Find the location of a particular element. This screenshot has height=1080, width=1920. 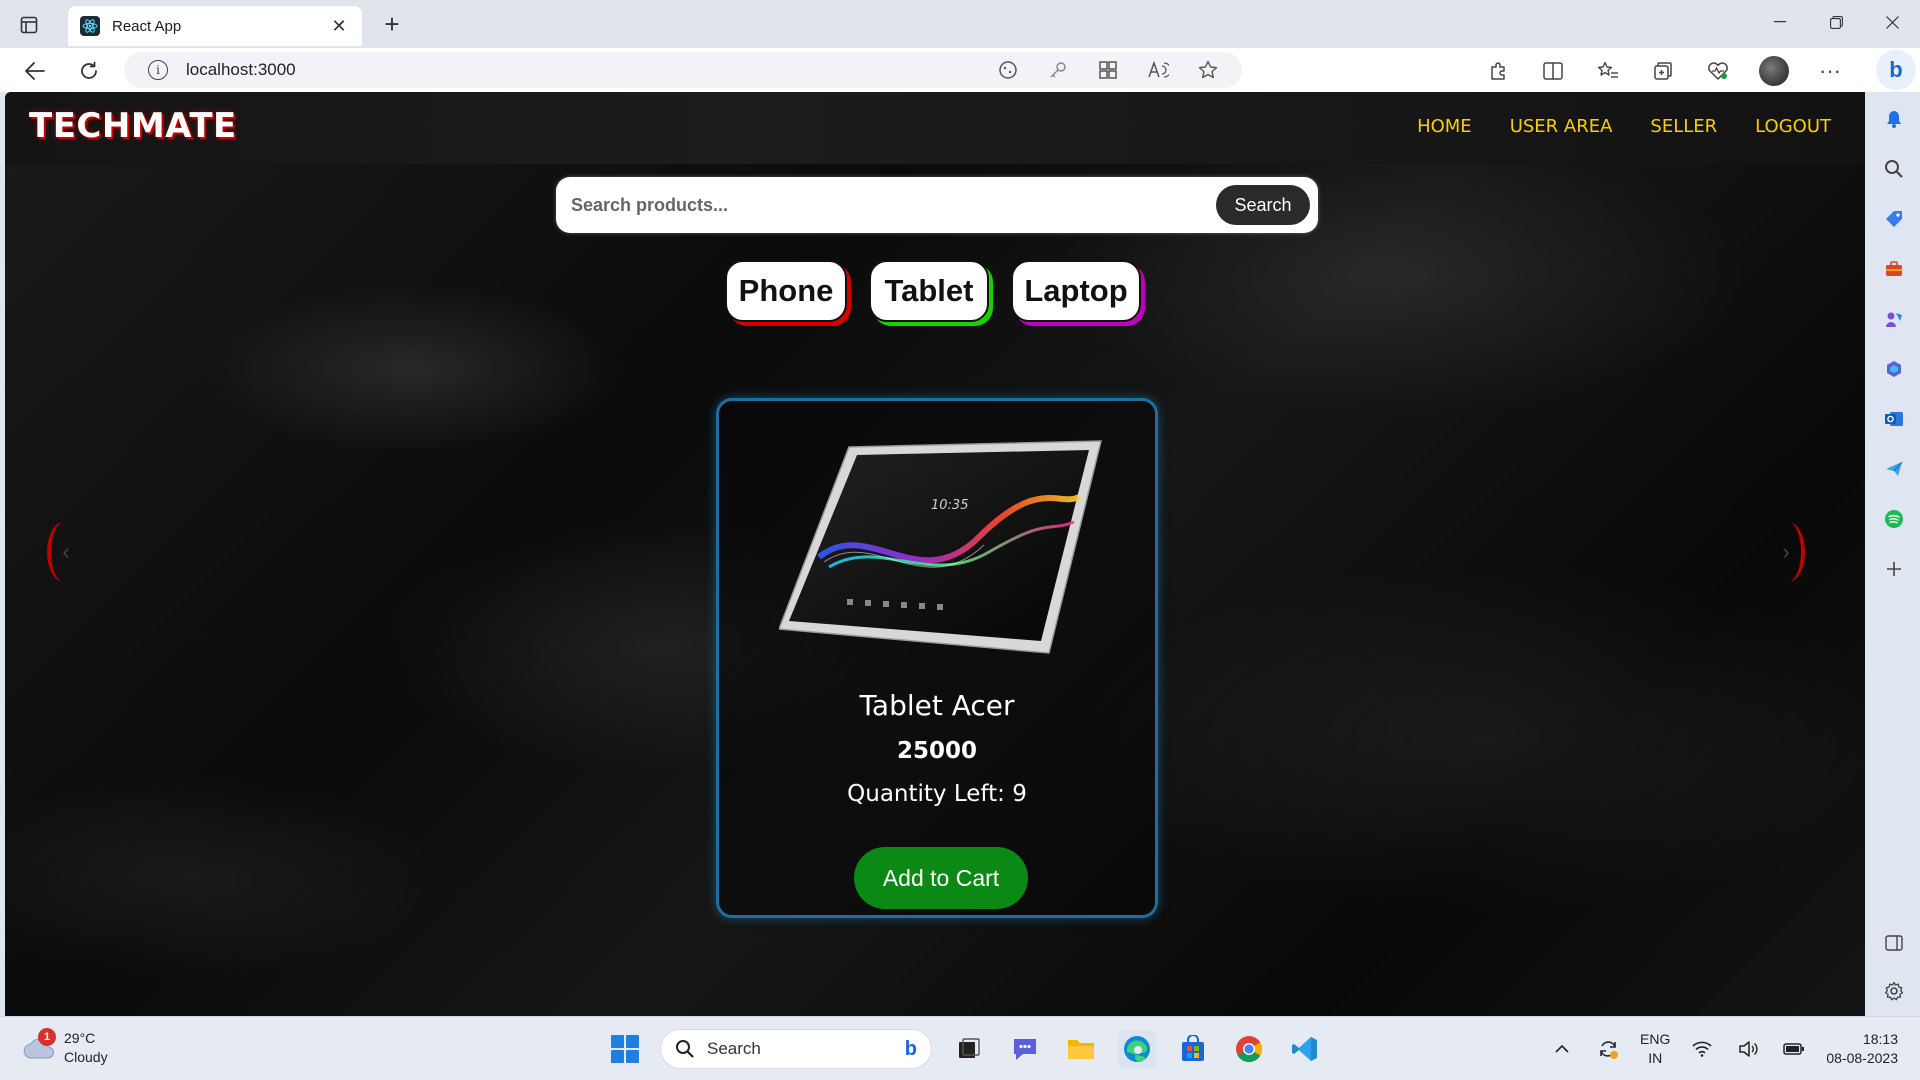

product-image: 10:35 is located at coordinates (940, 547).